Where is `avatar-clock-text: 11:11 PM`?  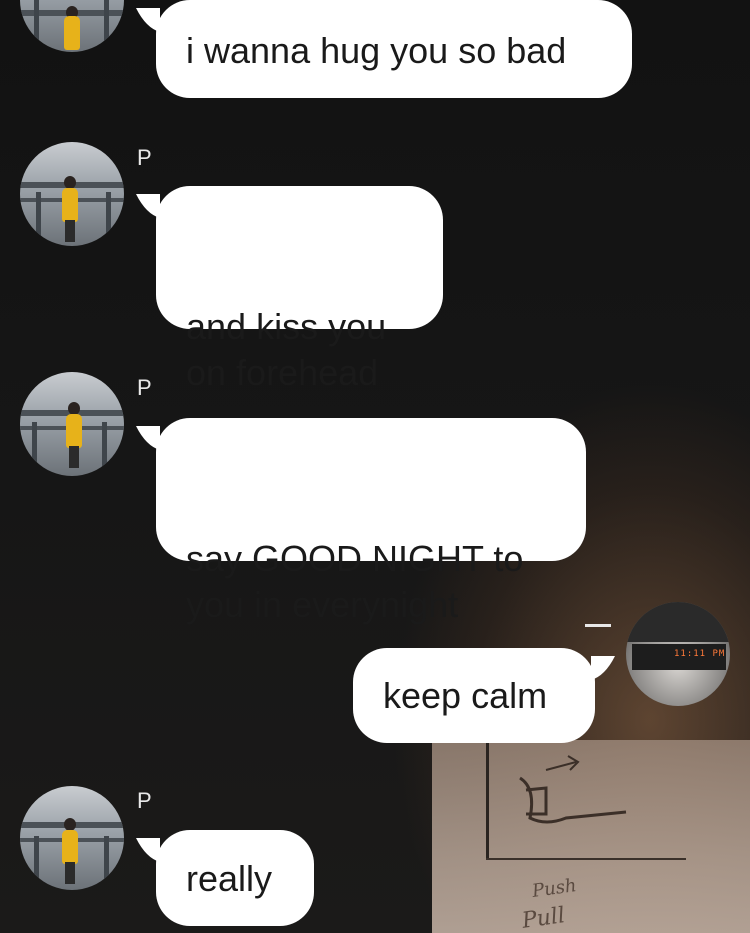
avatar-clock-text: 11:11 PM is located at coordinates (700, 654).